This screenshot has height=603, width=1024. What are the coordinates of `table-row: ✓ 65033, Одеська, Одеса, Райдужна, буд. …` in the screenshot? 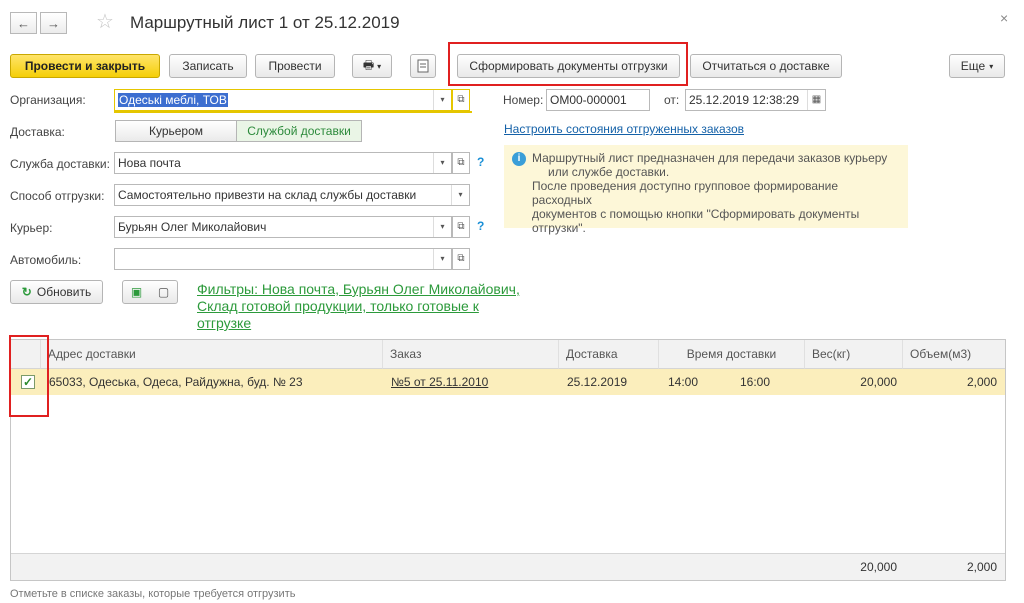 It's located at (508, 382).